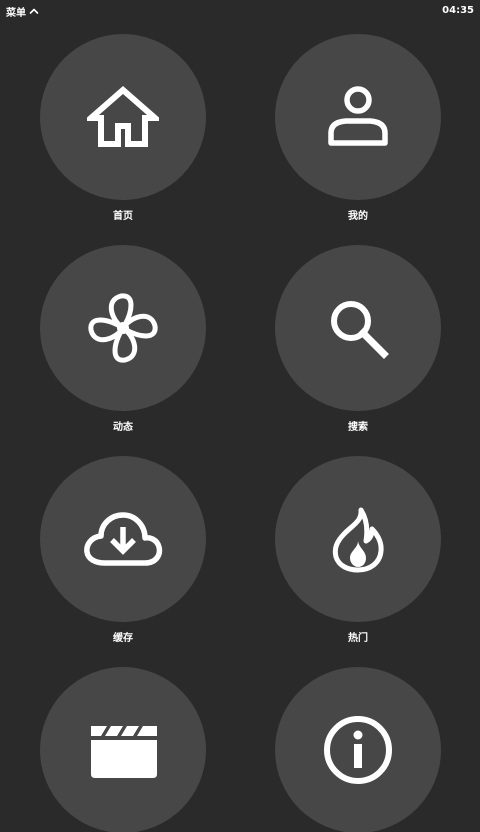 The image size is (480, 832). I want to click on chevron-up-icon, so click(34, 11).